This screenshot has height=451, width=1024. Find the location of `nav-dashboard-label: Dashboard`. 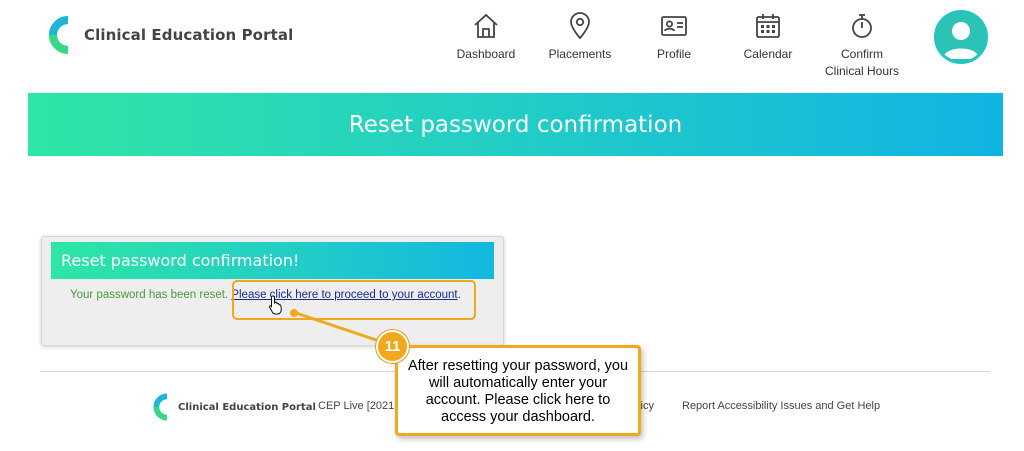

nav-dashboard-label: Dashboard is located at coordinates (486, 54).